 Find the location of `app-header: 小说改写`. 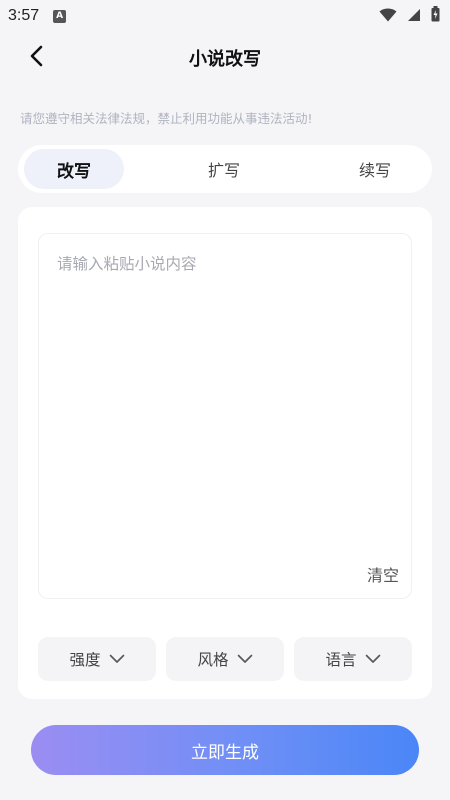

app-header: 小说改写 is located at coordinates (225, 58).